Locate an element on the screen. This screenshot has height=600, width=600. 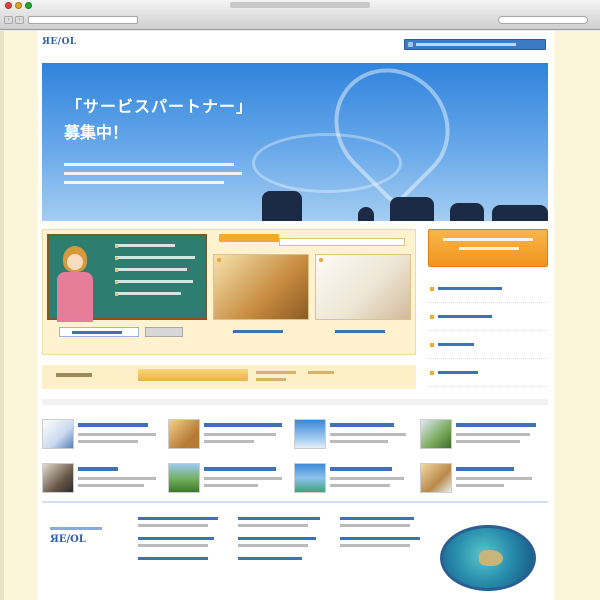
title-bar is located at coordinates (300, 6).